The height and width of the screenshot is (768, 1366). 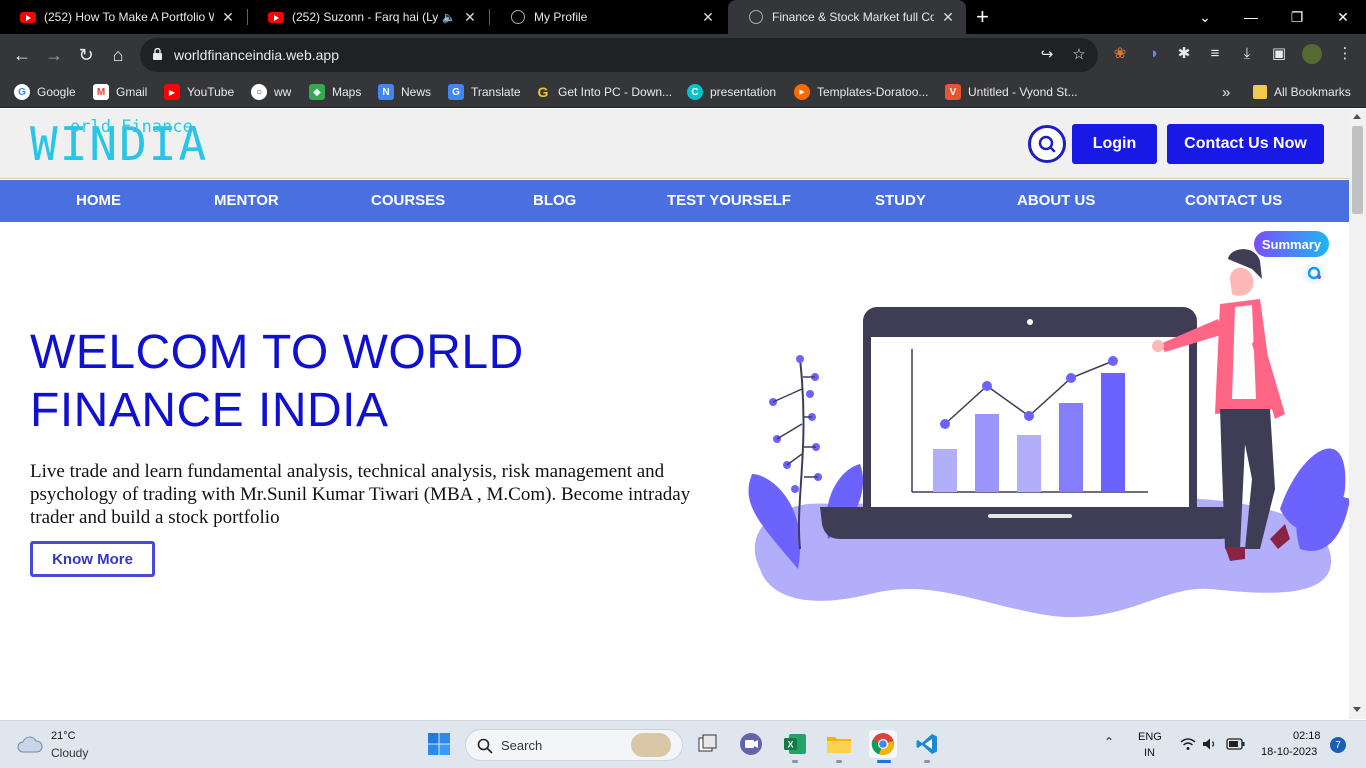 I want to click on scroll-down-icon, so click(x=1357, y=709).